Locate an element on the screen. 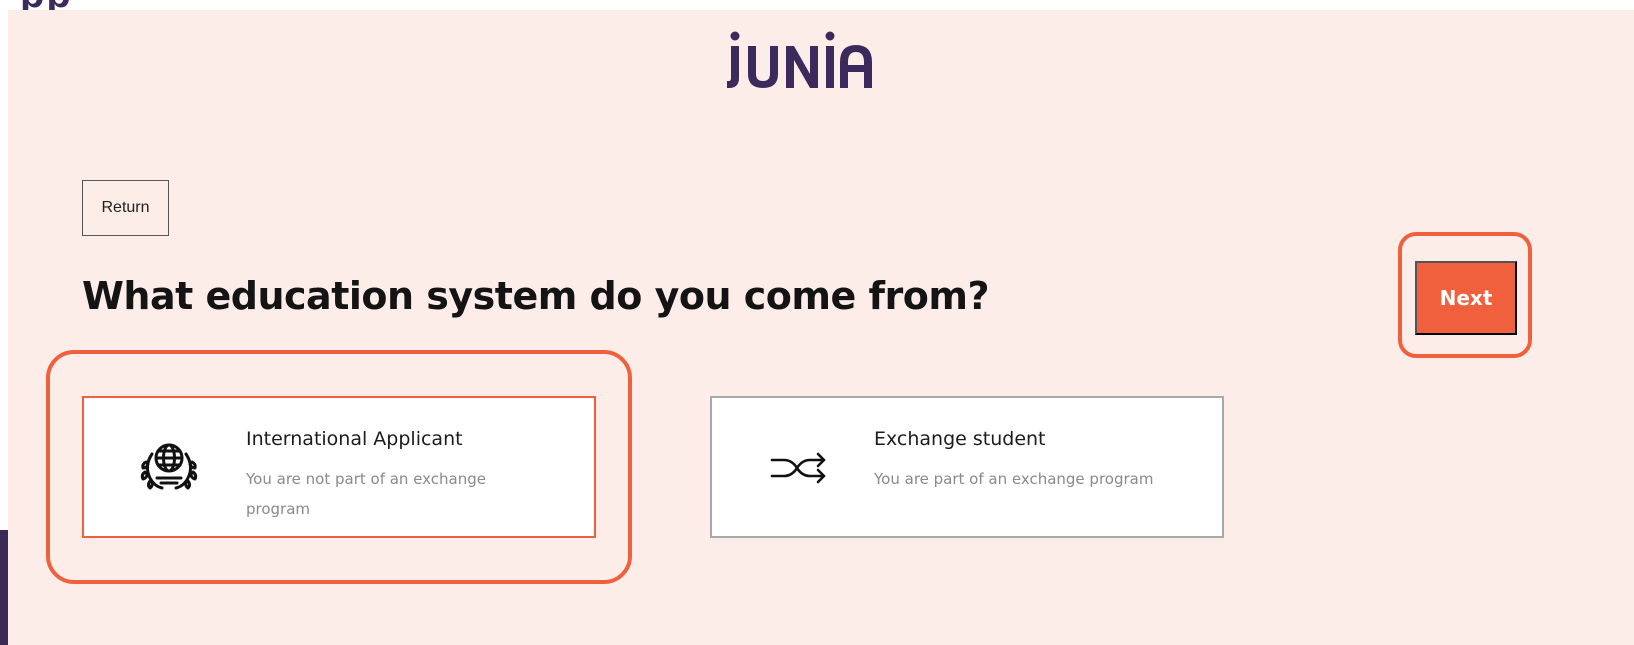 This screenshot has width=1634, height=645. next-button: Next is located at coordinates (1466, 298).